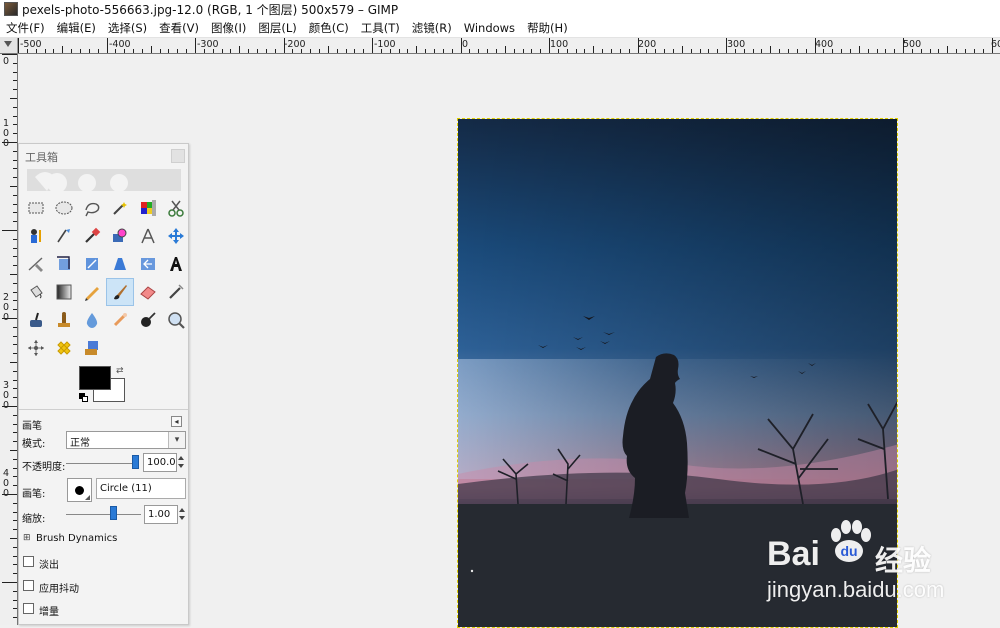 The image size is (1000, 628). I want to click on menu-windows: Windows, so click(489, 28).